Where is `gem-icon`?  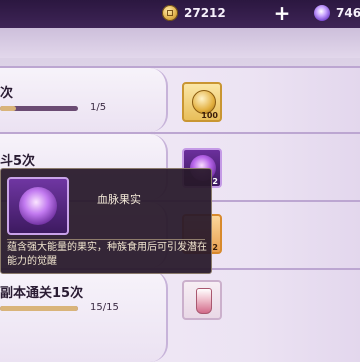 gem-icon is located at coordinates (322, 13).